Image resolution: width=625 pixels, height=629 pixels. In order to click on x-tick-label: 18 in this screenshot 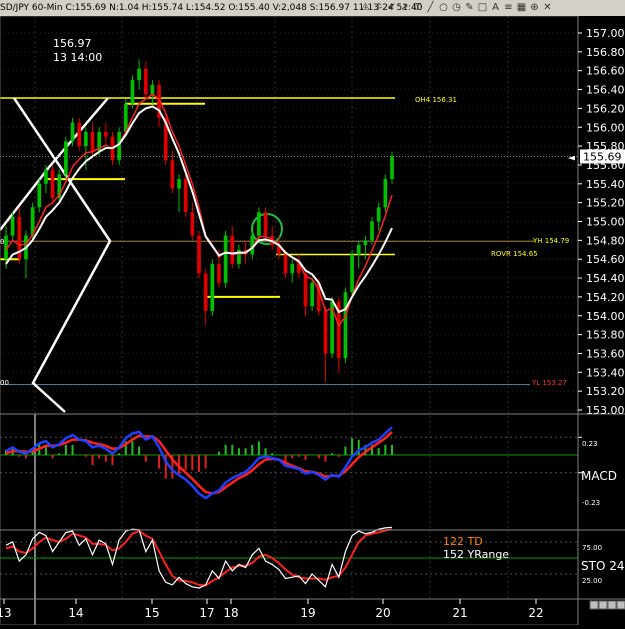, I will do `click(230, 613)`.